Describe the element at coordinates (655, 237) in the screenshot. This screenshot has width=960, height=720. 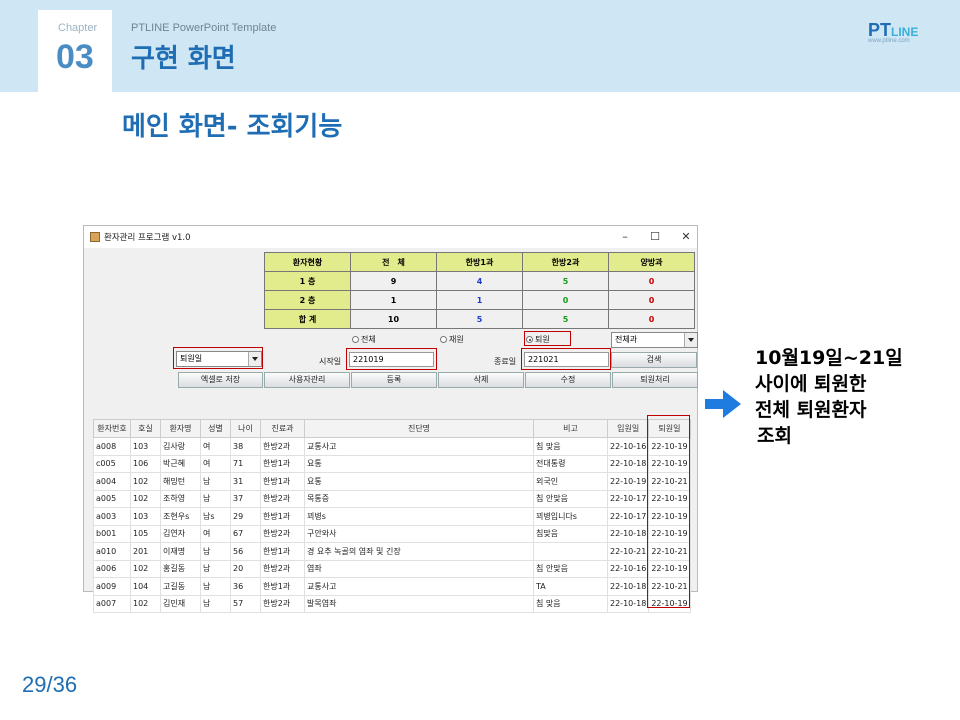
I see `maximize-button: ☐` at that location.